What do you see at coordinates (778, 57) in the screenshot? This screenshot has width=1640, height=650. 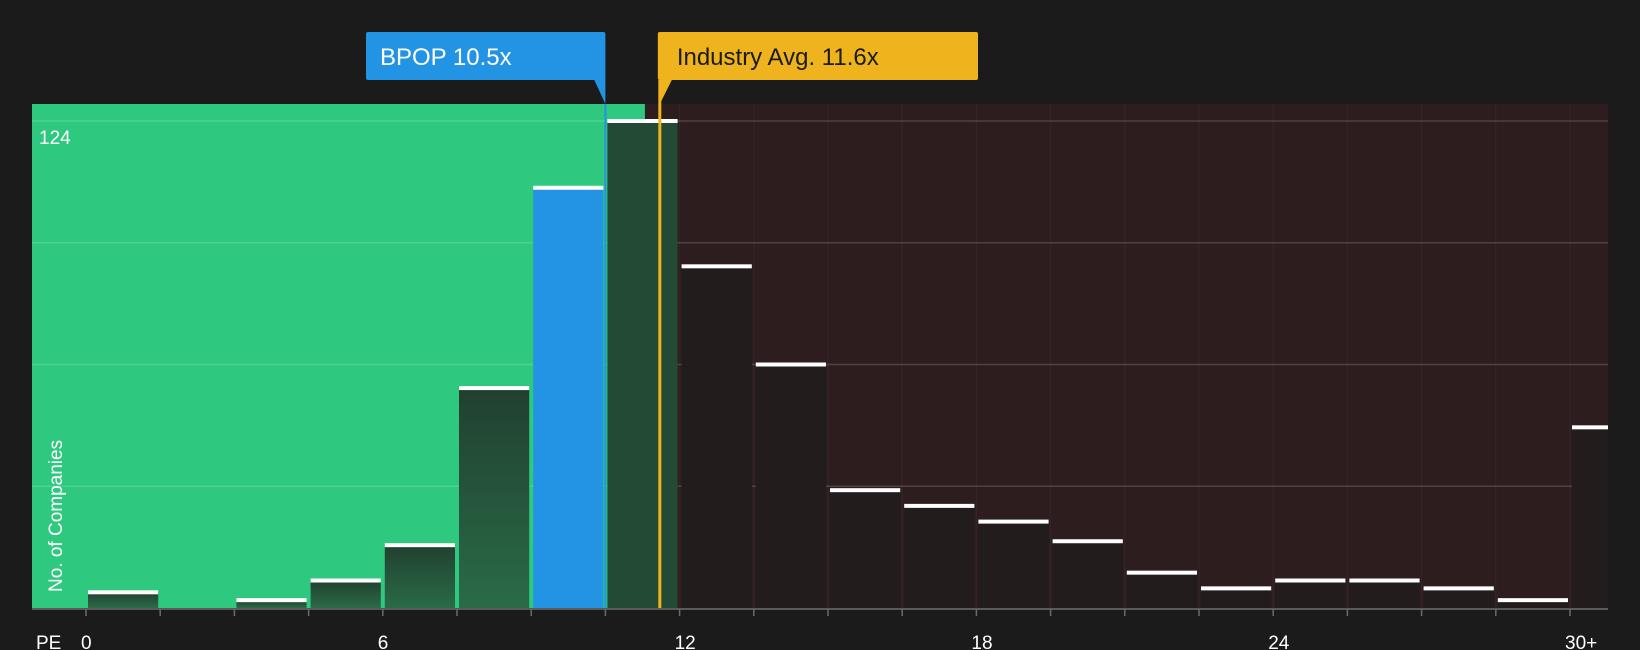 I see `industry-callout-label: Industry Avg. 11.6x` at bounding box center [778, 57].